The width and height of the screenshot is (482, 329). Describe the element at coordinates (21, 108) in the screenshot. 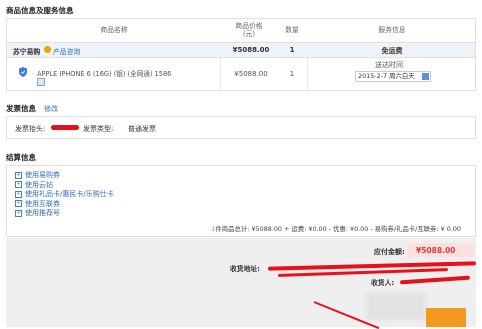

I see `invoice-section-title: 发票信息` at that location.